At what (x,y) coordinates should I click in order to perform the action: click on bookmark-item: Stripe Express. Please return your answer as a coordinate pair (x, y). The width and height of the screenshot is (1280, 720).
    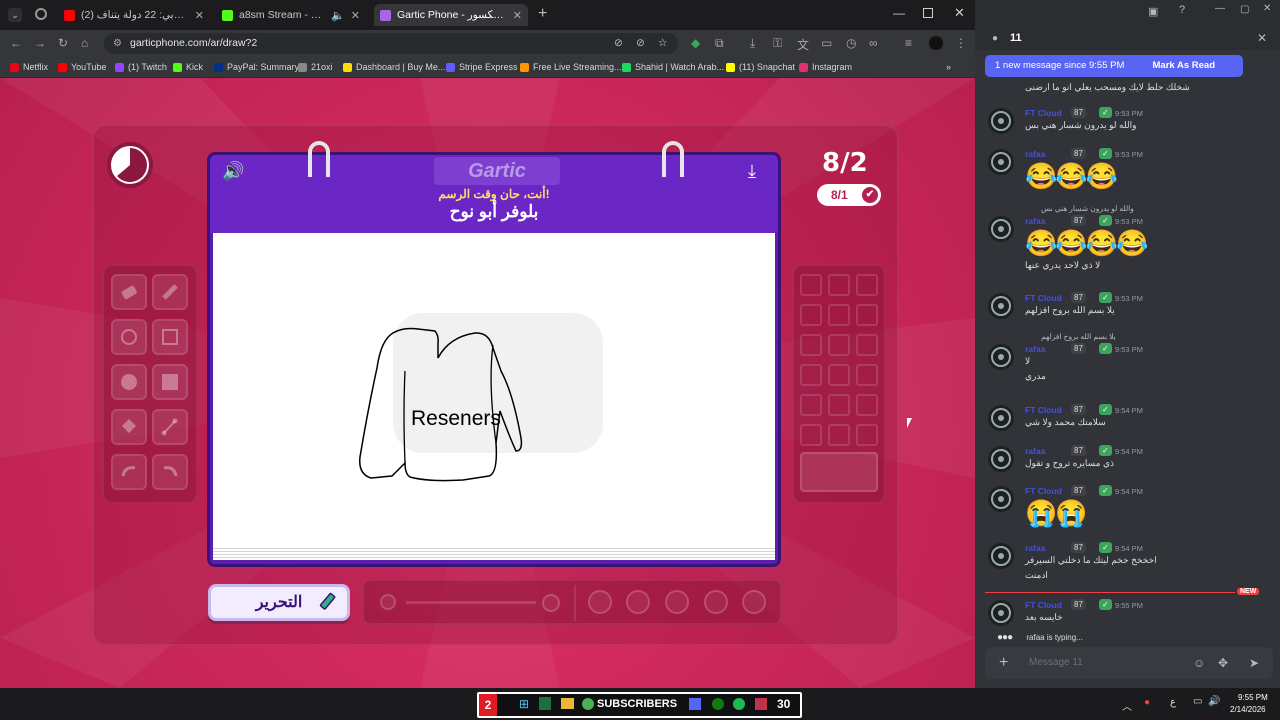
    Looking at the image, I should click on (482, 67).